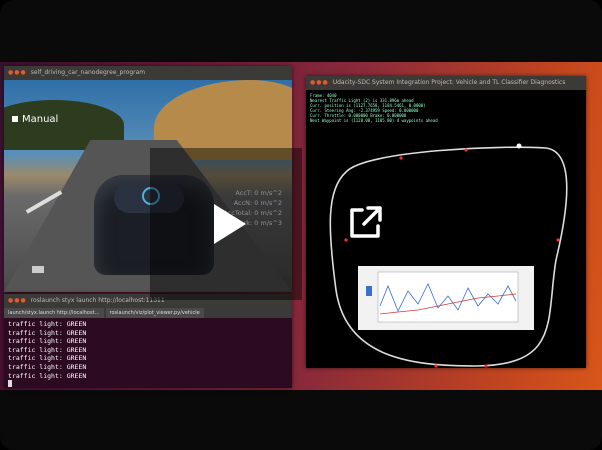  I want to click on play-icon, so click(230, 224).